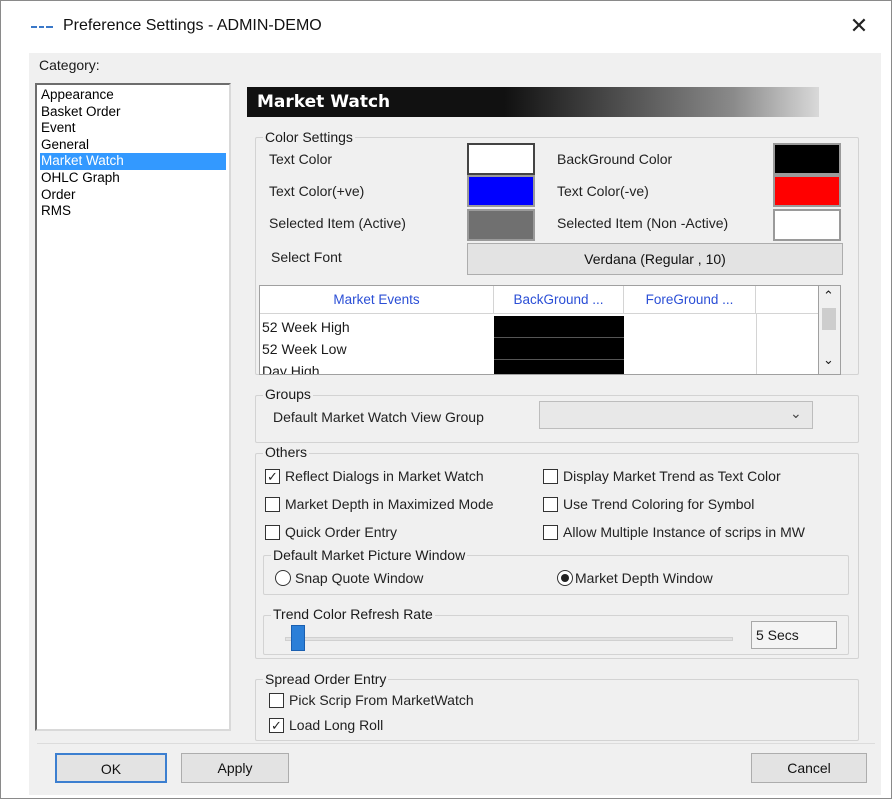  What do you see at coordinates (389, 504) in the screenshot?
I see `market-depth-maximized-label: Market Depth in Maximized Mode` at bounding box center [389, 504].